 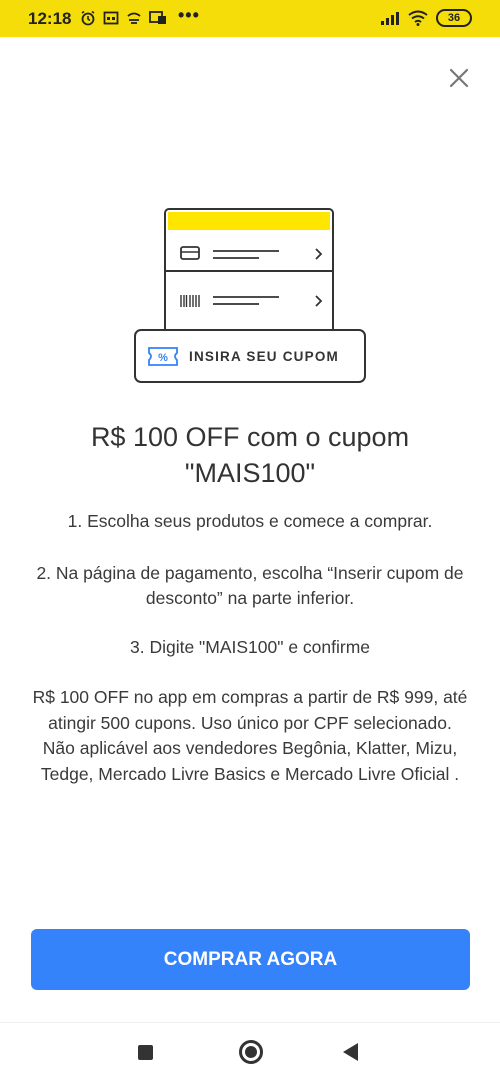 I want to click on calendar-icon, so click(x=111, y=18).